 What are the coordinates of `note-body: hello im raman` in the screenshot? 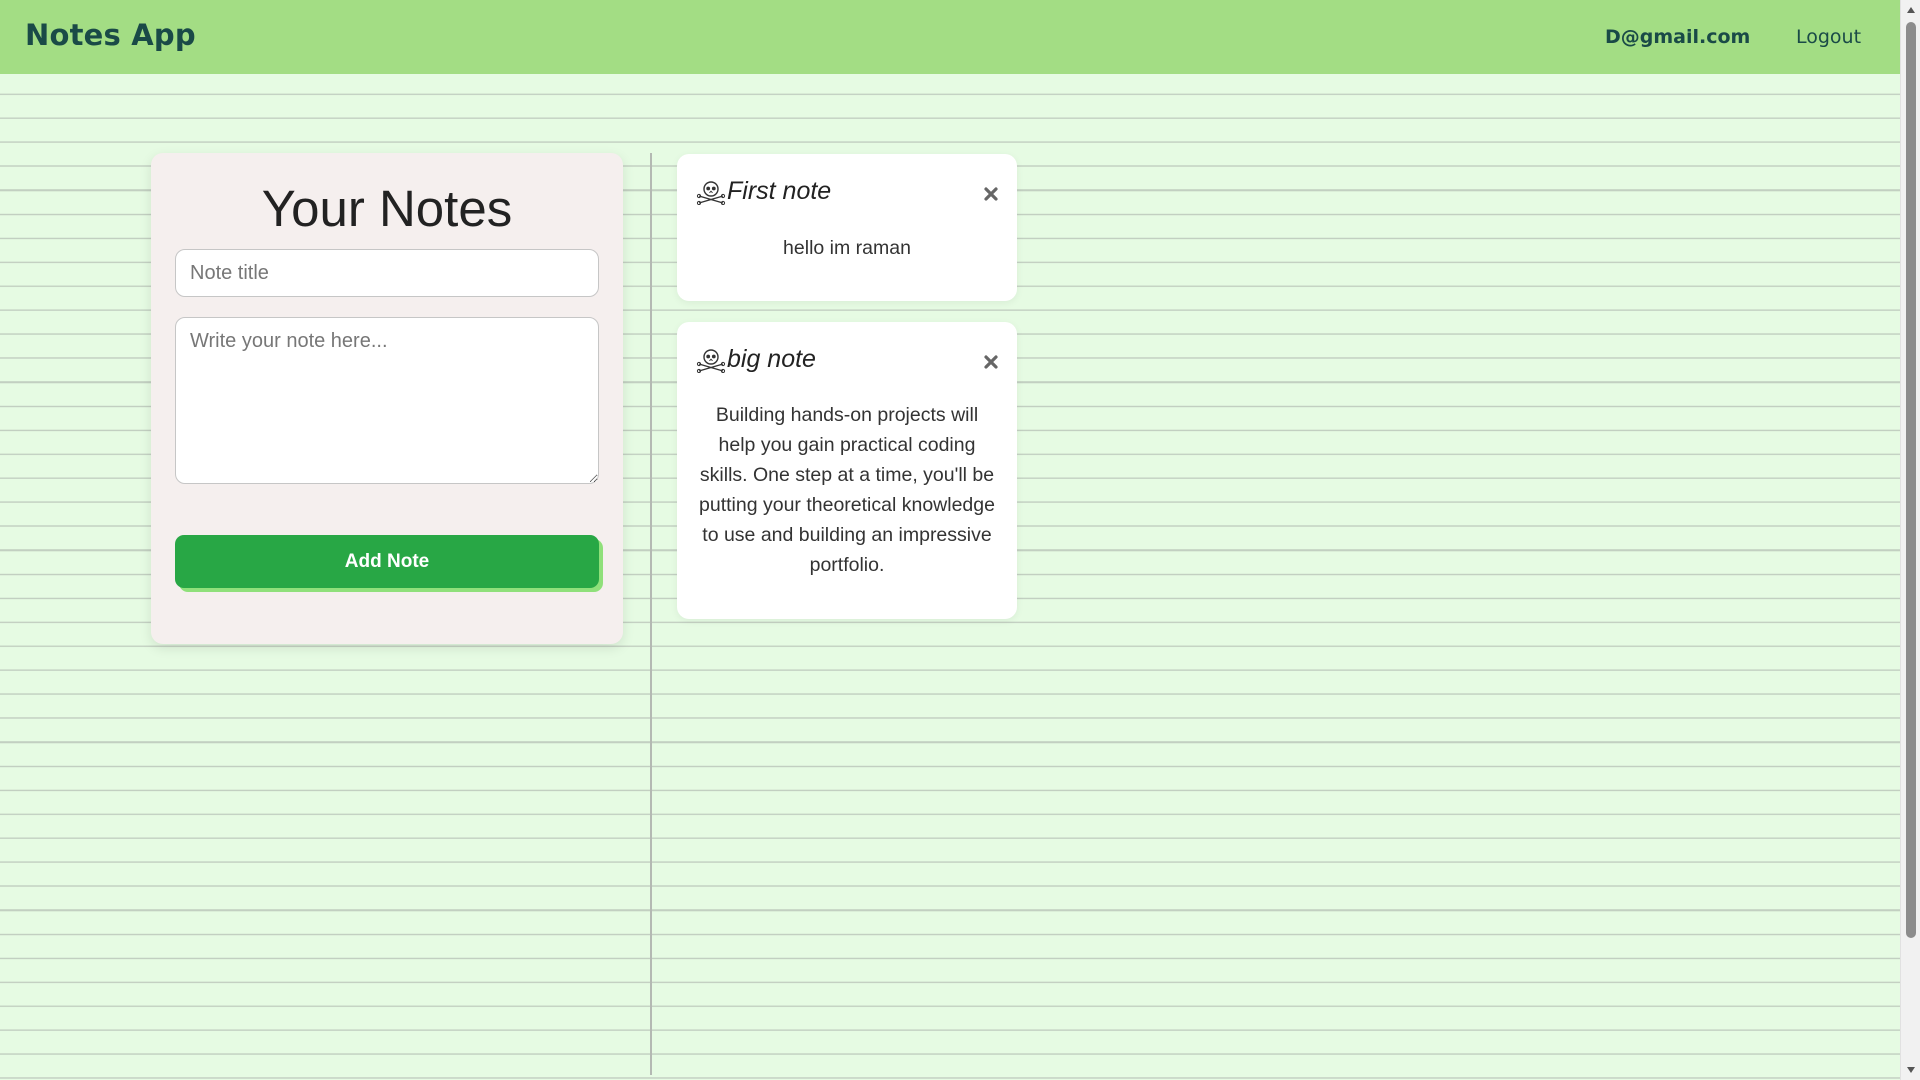 It's located at (847, 248).